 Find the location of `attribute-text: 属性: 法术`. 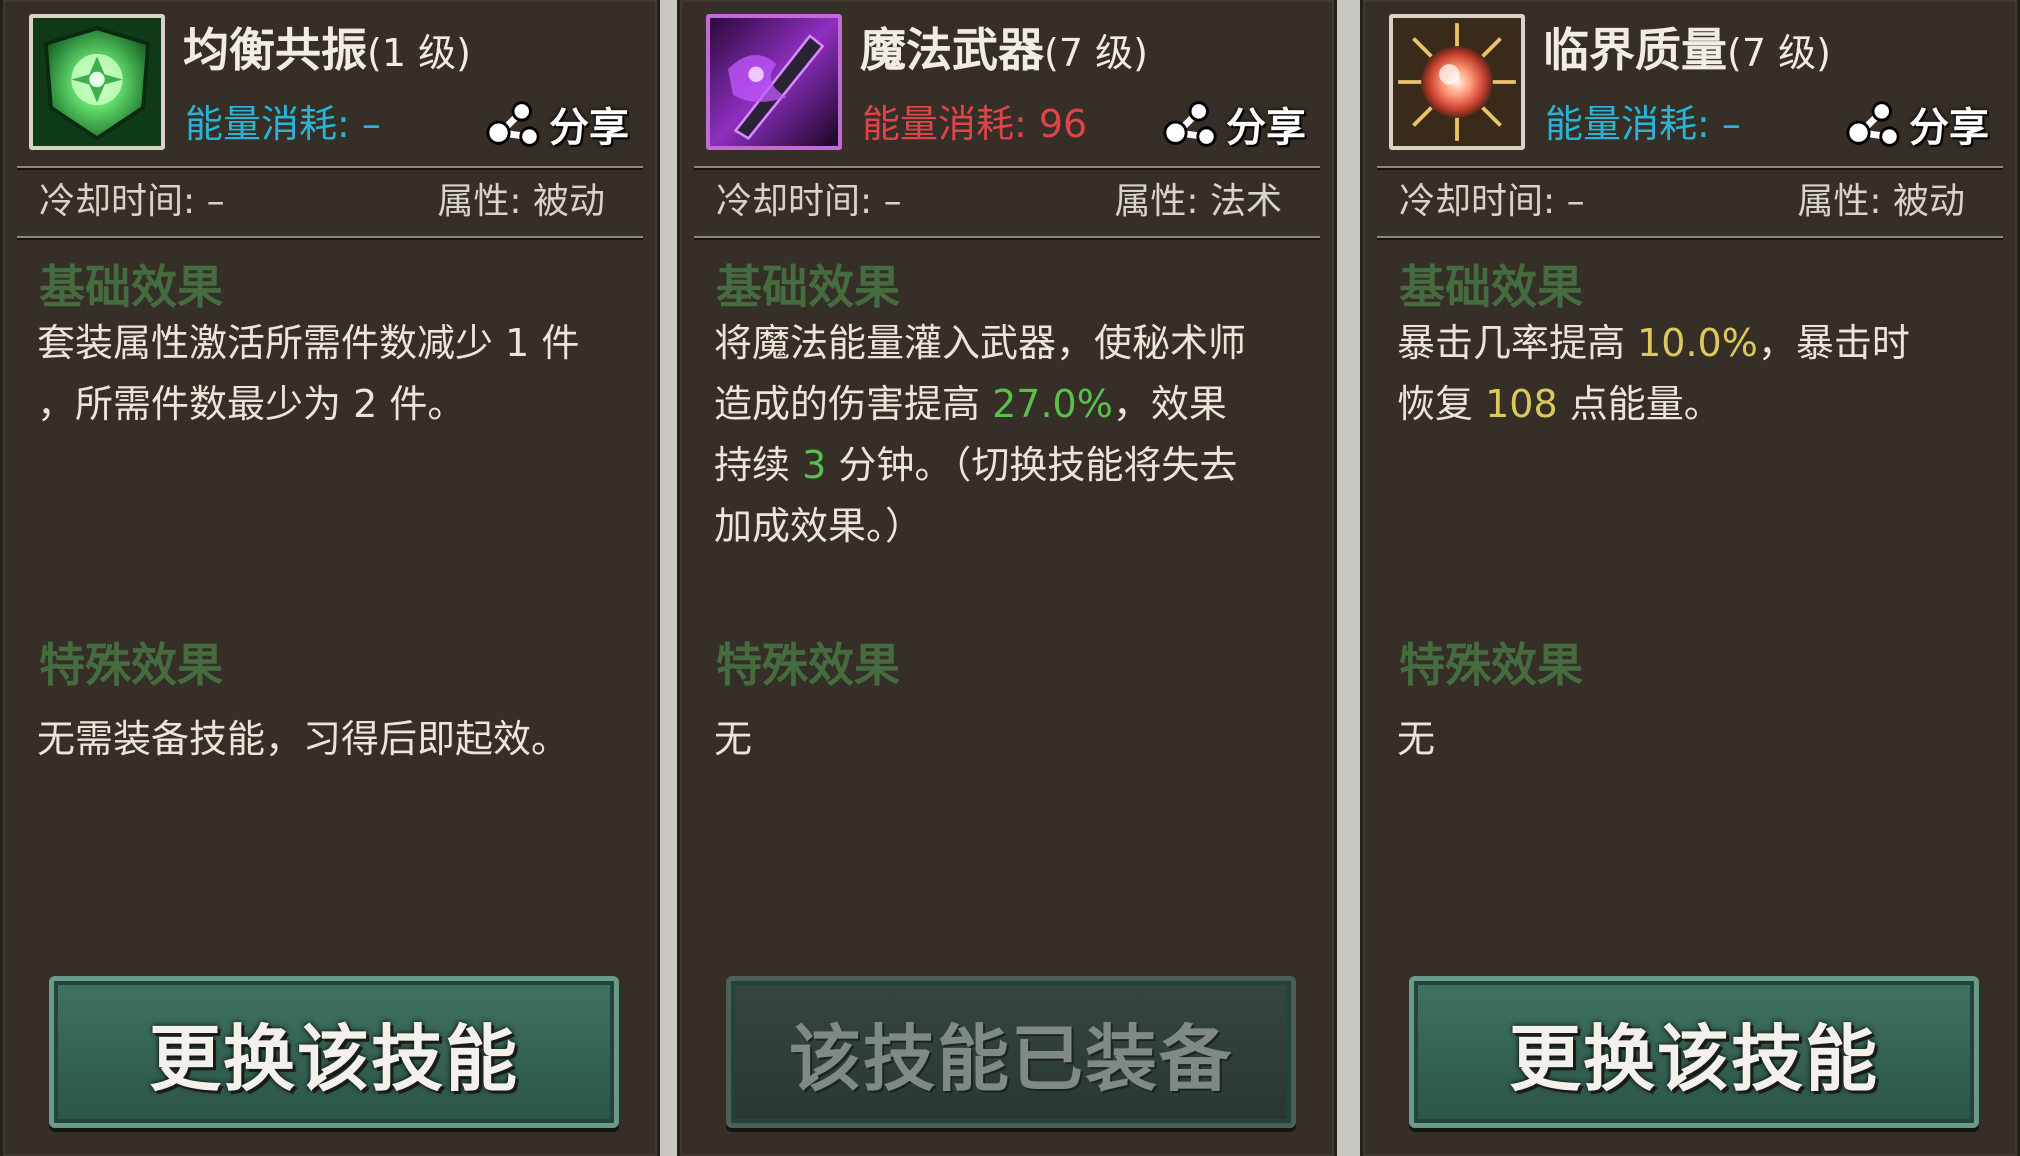

attribute-text: 属性: 法术 is located at coordinates (1198, 201).